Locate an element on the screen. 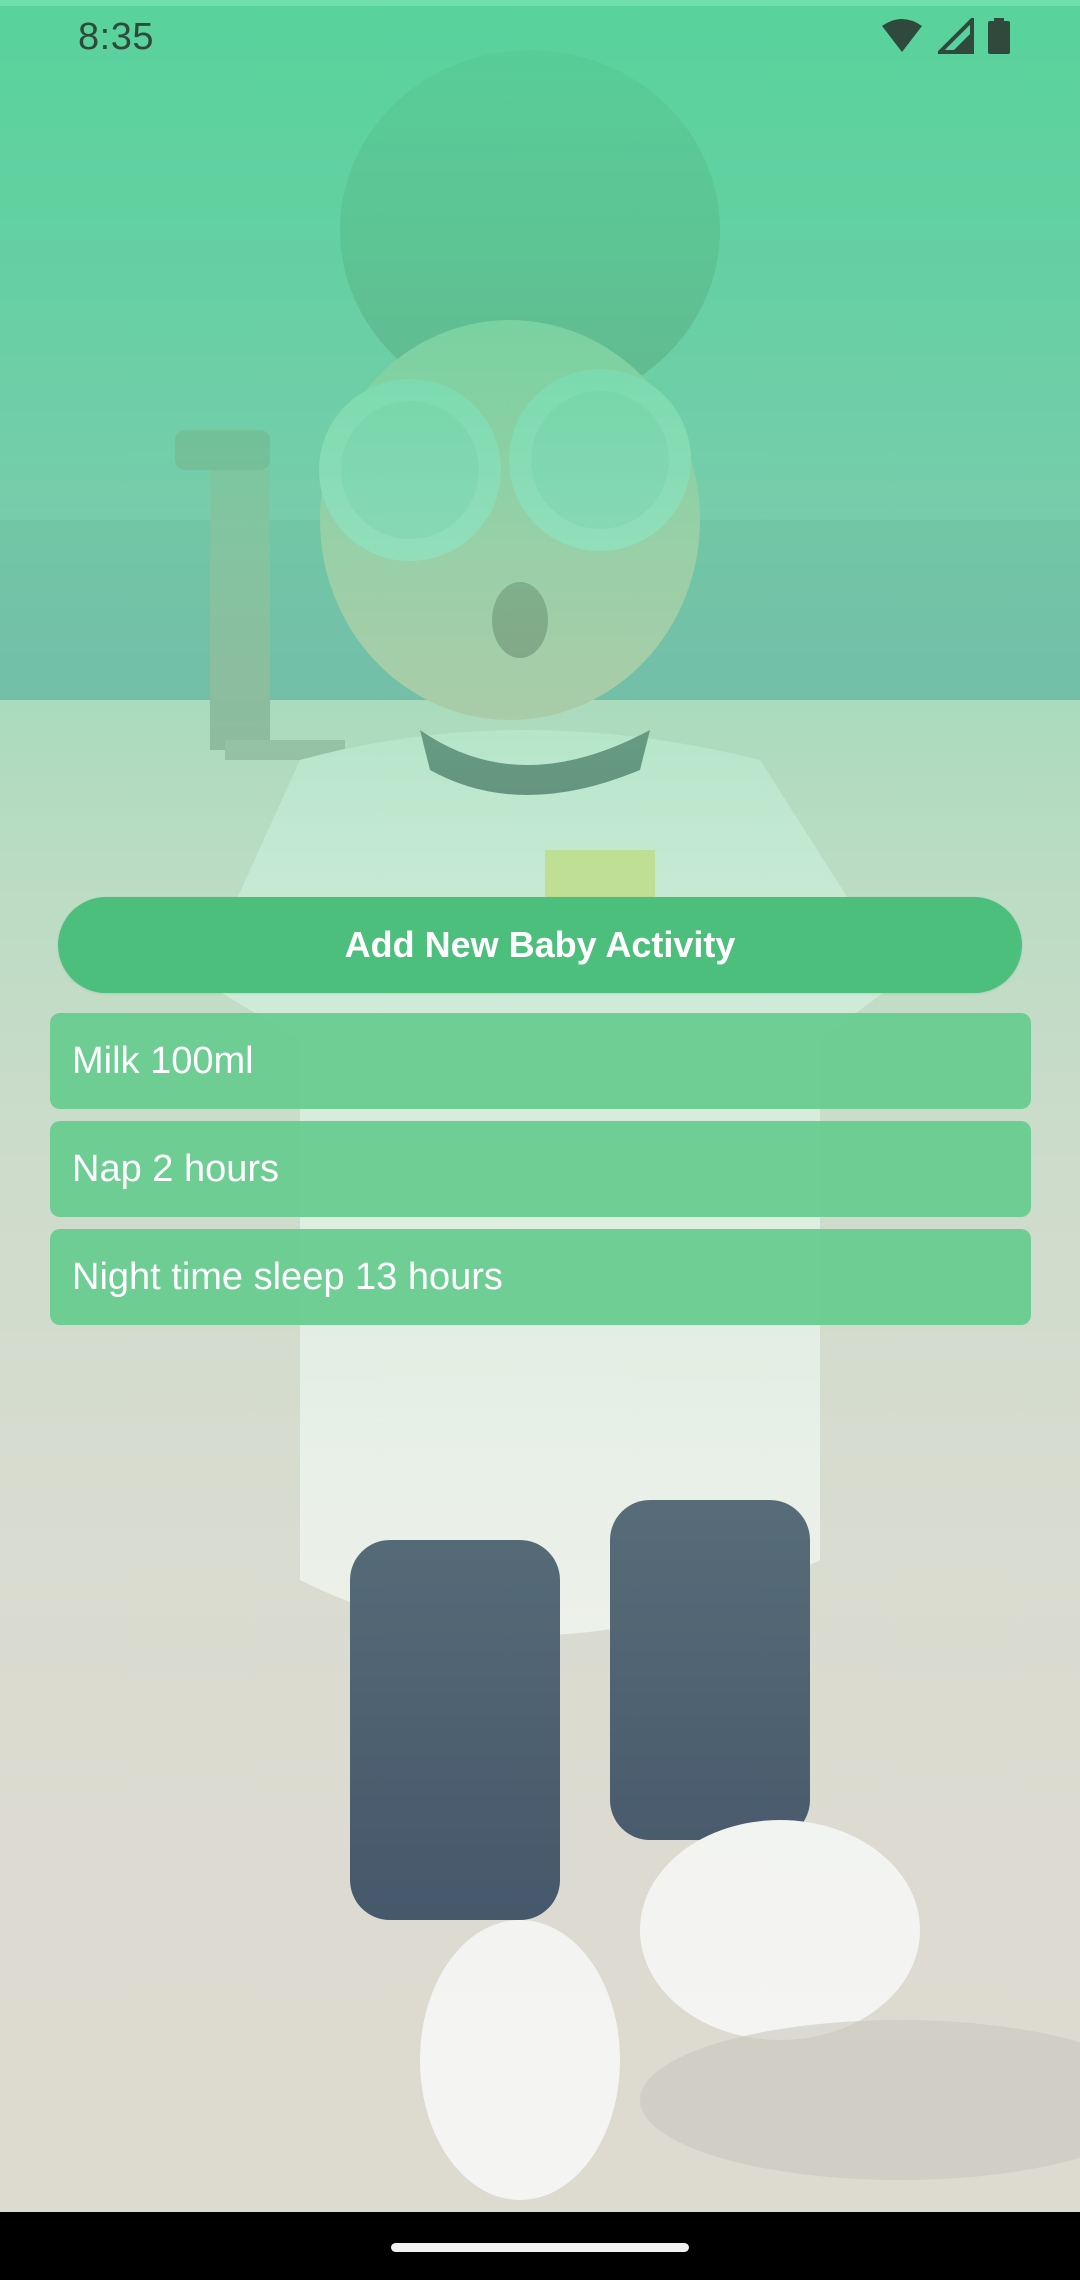  list-item-activity: Night time sleep 13 hours is located at coordinates (540, 1277).